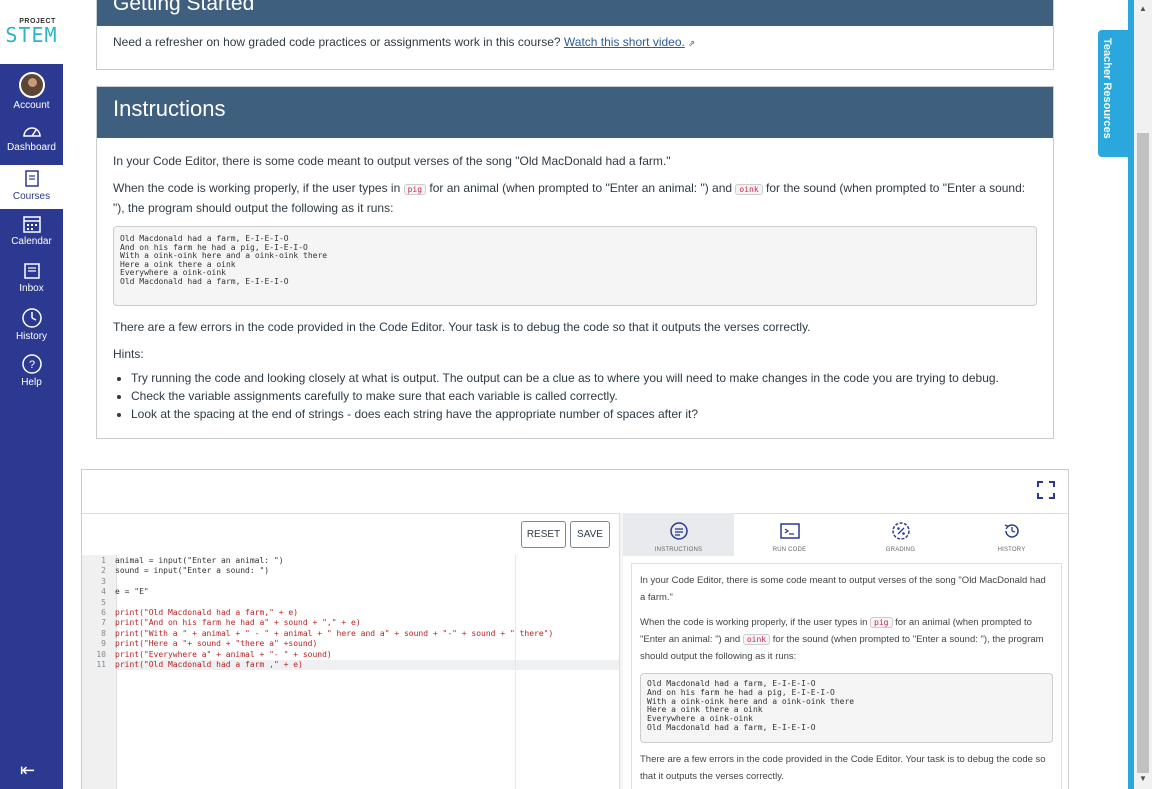 The height and width of the screenshot is (789, 1152). I want to click on teacher-resources-tab: Teacher Resources, so click(1113, 93).